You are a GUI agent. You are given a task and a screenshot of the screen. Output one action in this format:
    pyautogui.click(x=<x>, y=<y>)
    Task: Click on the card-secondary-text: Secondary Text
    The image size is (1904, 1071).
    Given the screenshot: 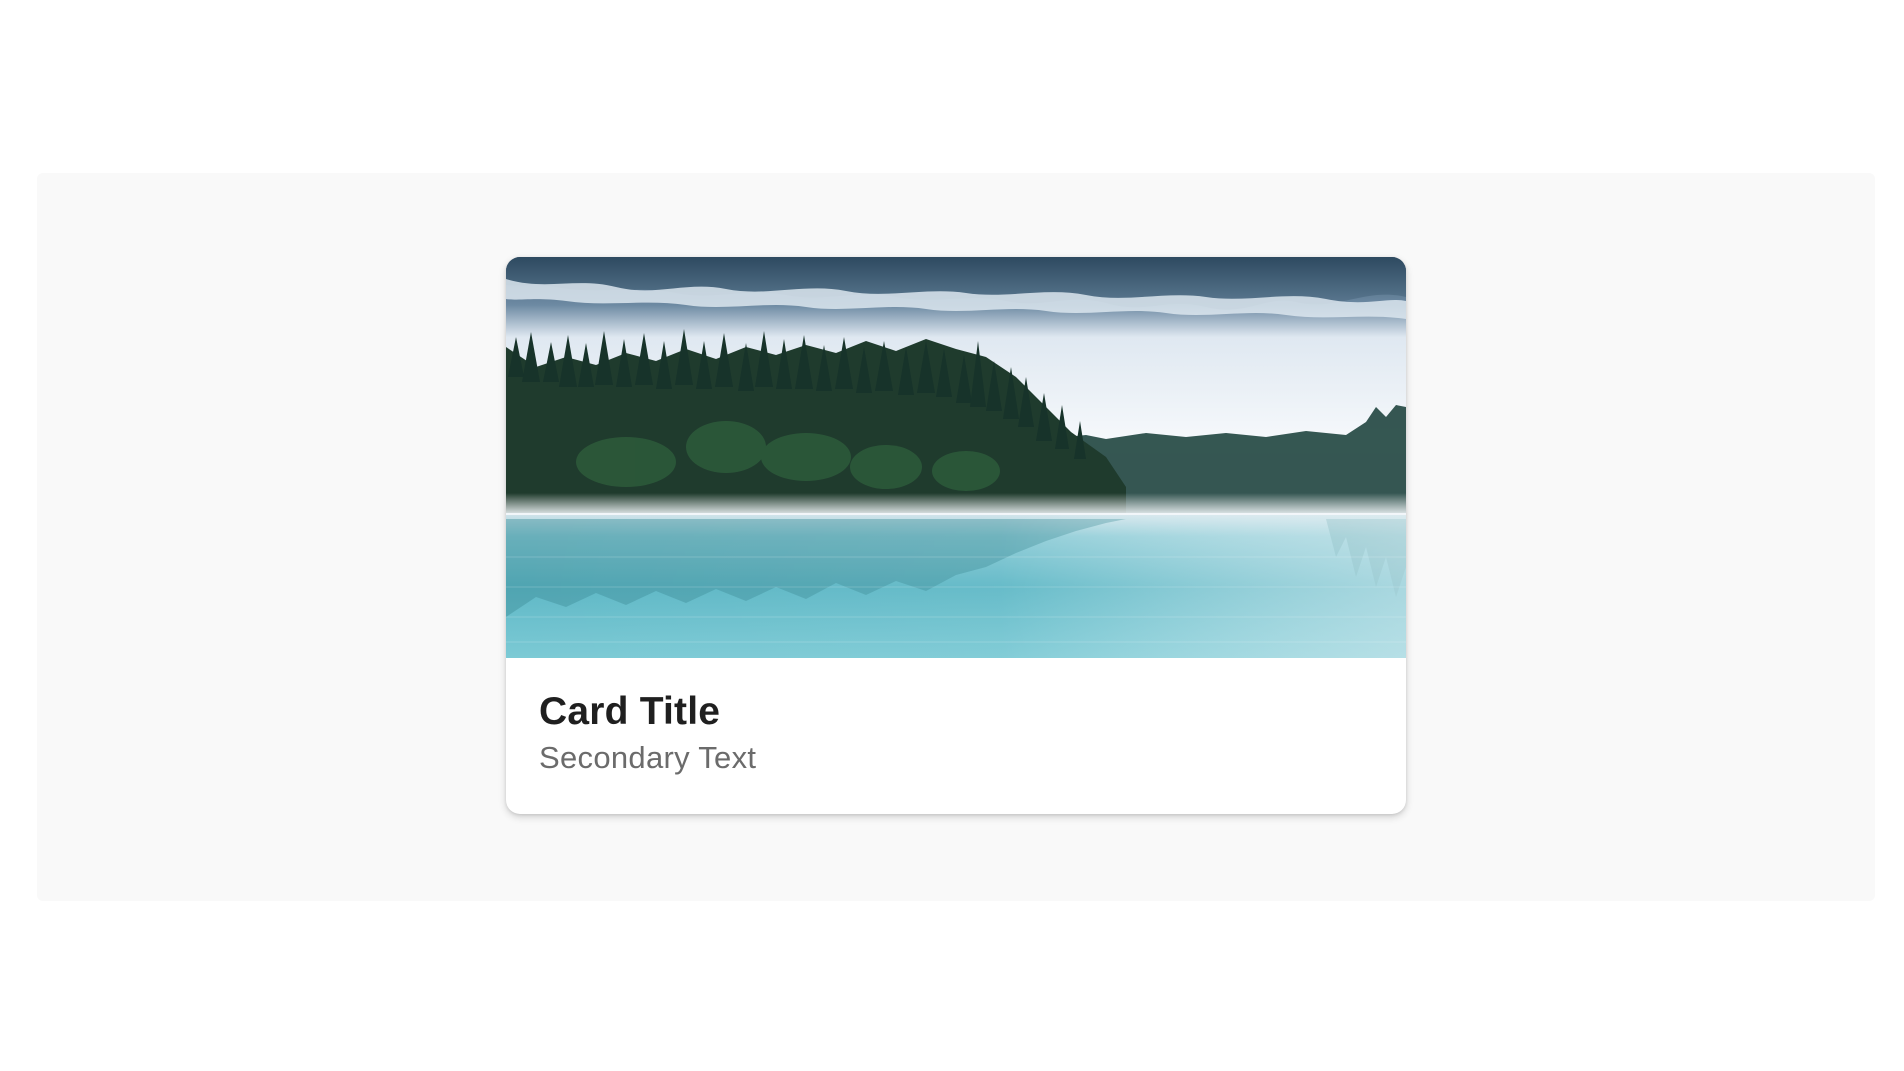 What is the action you would take?
    pyautogui.click(x=648, y=757)
    